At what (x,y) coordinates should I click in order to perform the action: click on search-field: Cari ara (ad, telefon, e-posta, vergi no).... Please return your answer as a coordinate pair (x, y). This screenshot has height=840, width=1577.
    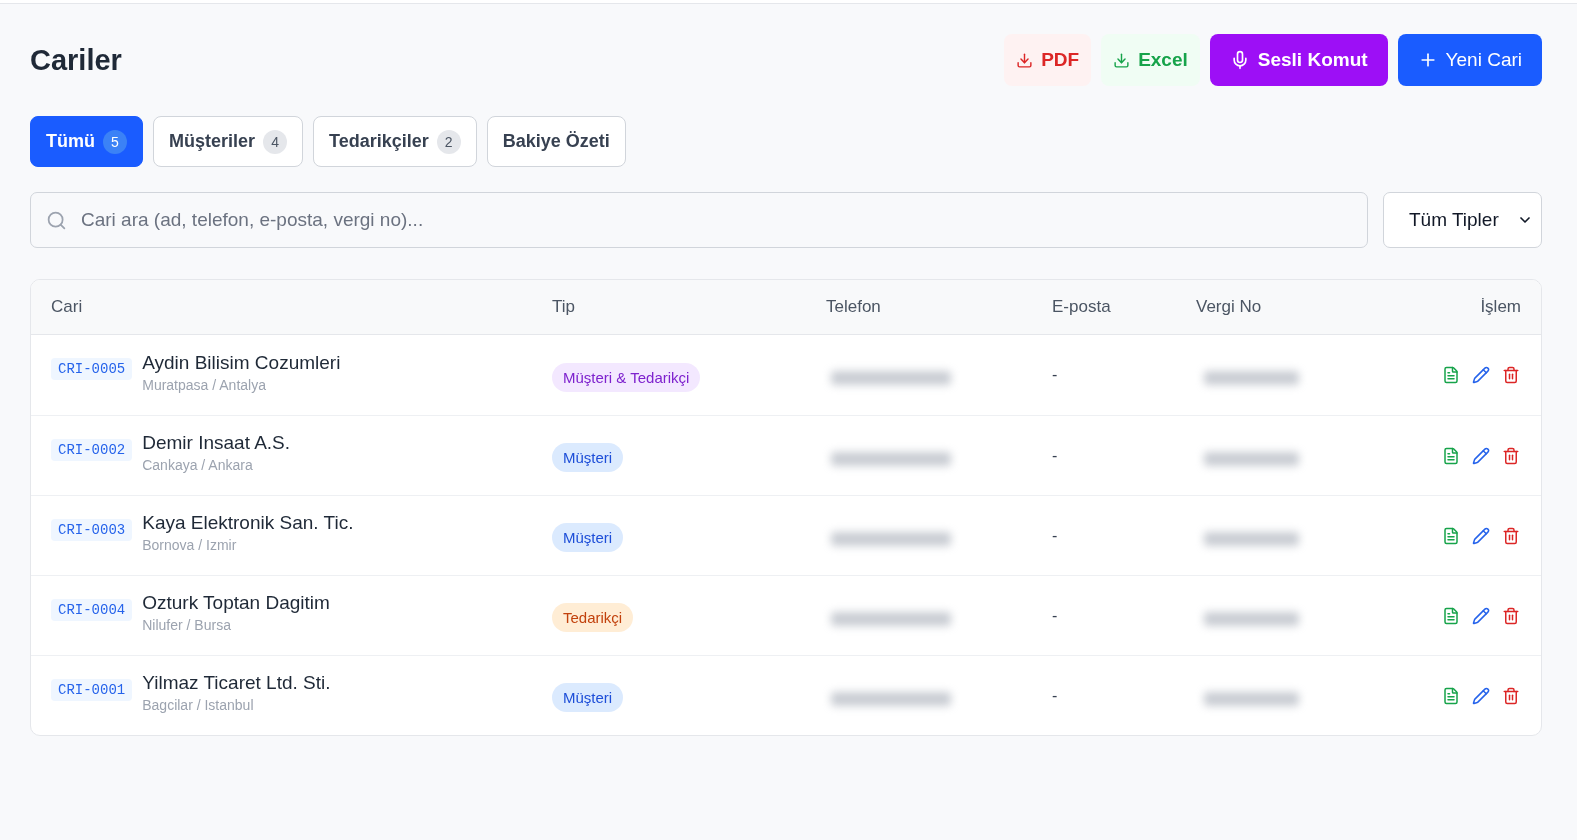
    Looking at the image, I should click on (699, 220).